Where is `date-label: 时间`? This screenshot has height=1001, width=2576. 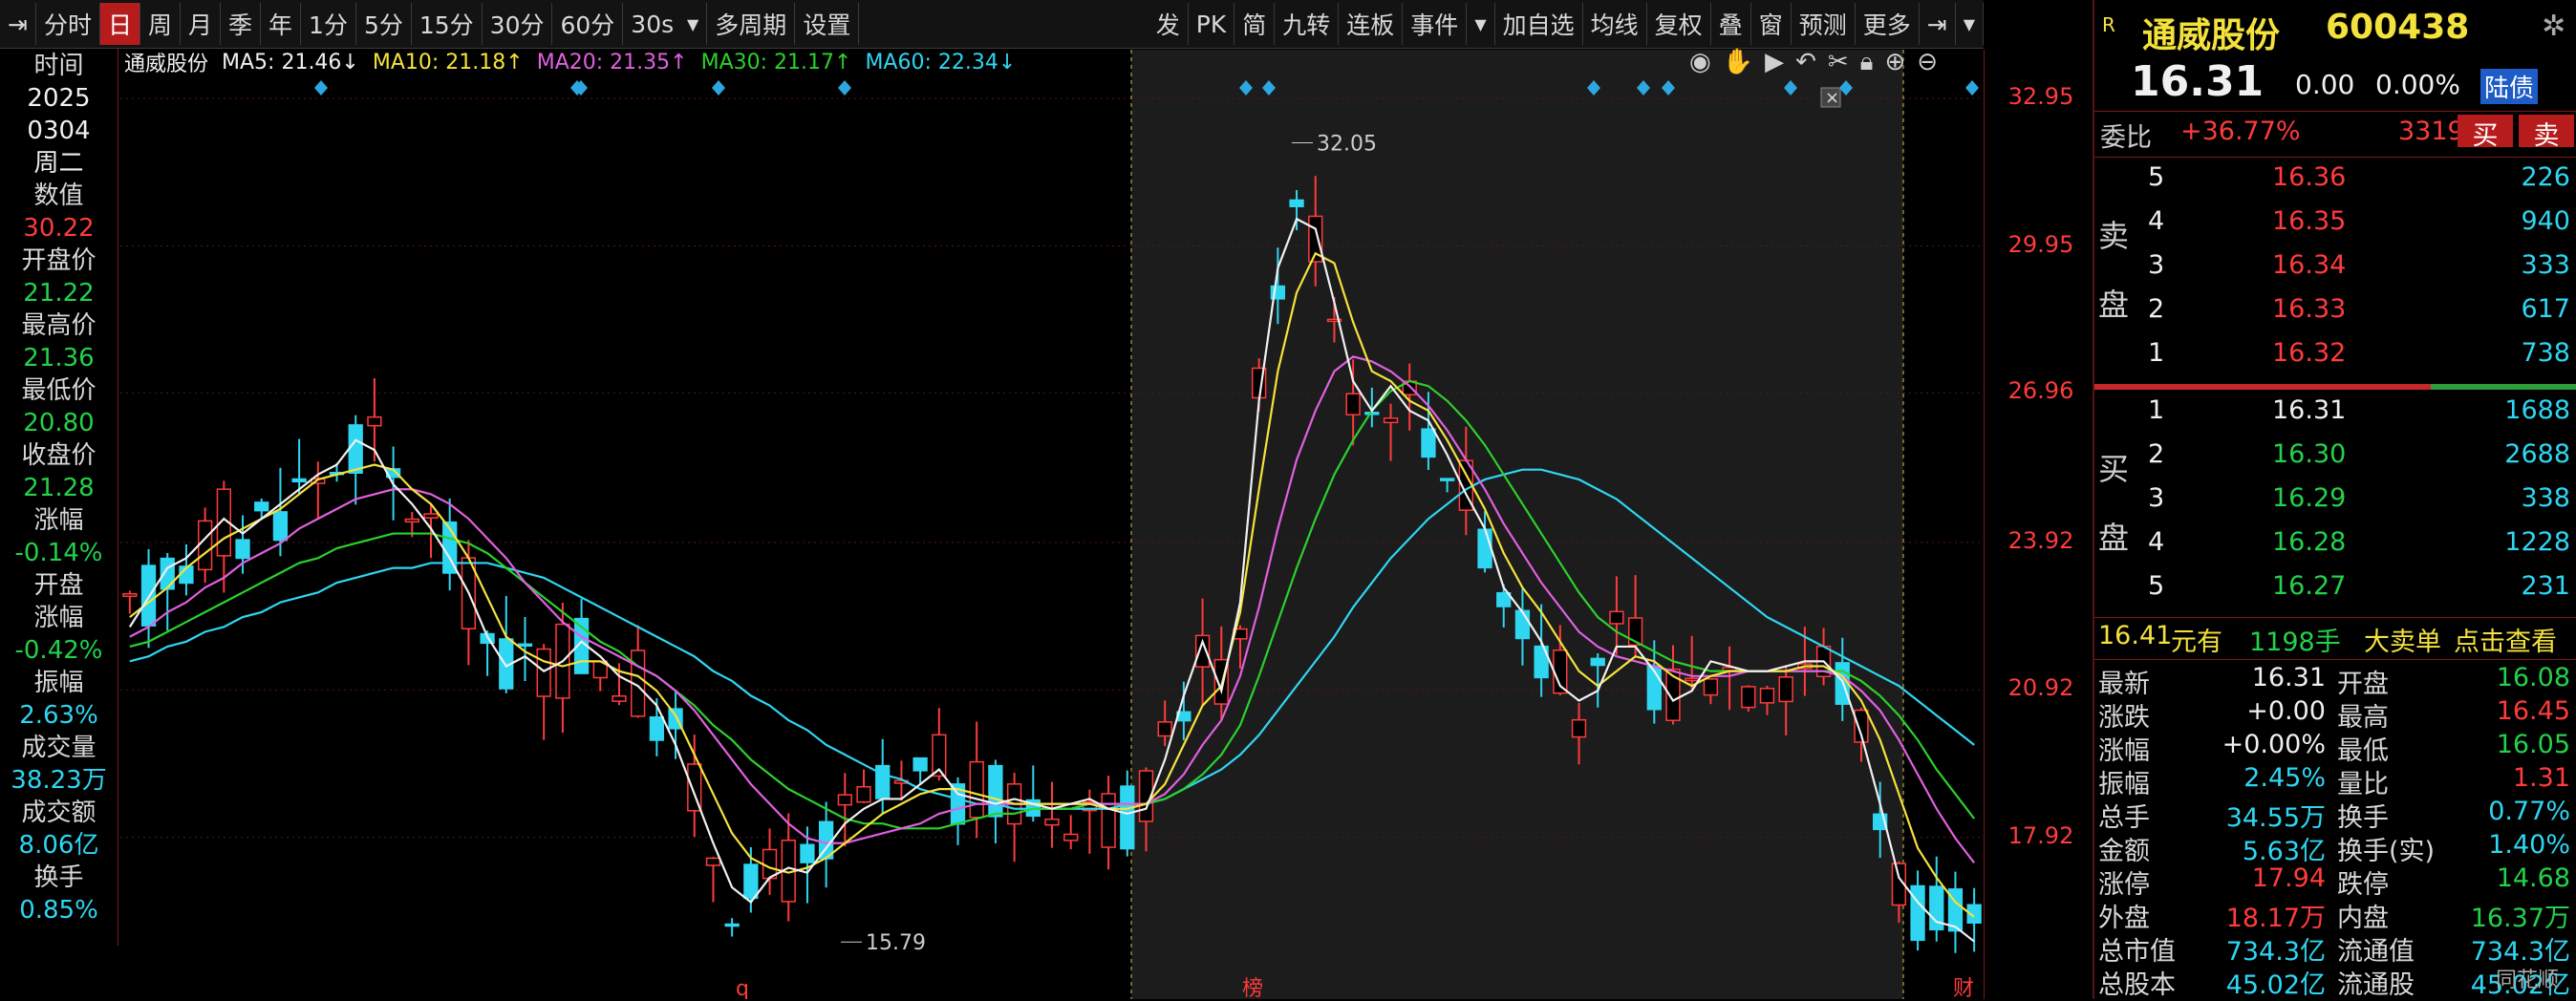
date-label: 时间 is located at coordinates (58, 66).